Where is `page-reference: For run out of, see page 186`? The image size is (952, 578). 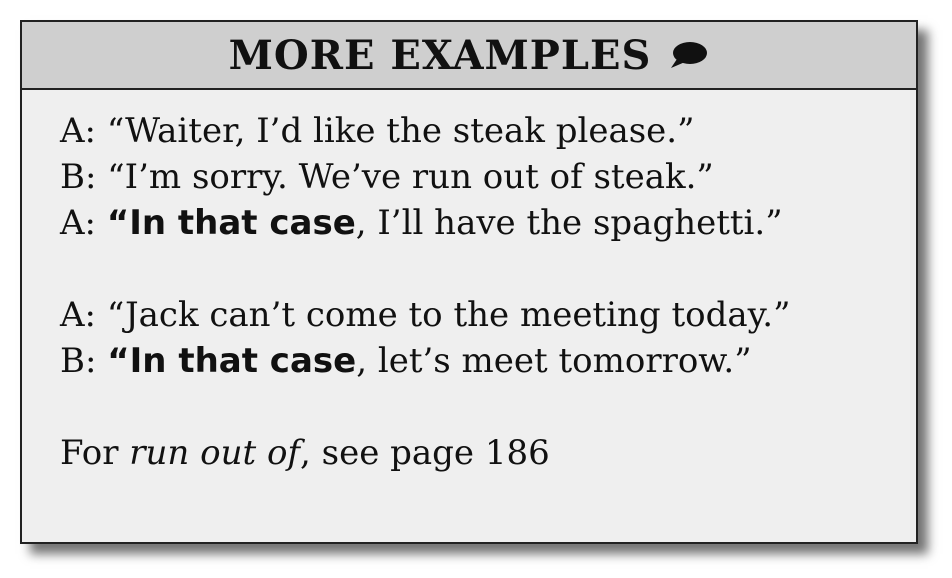
page-reference: For run out of, see page 186 is located at coordinates (488, 453).